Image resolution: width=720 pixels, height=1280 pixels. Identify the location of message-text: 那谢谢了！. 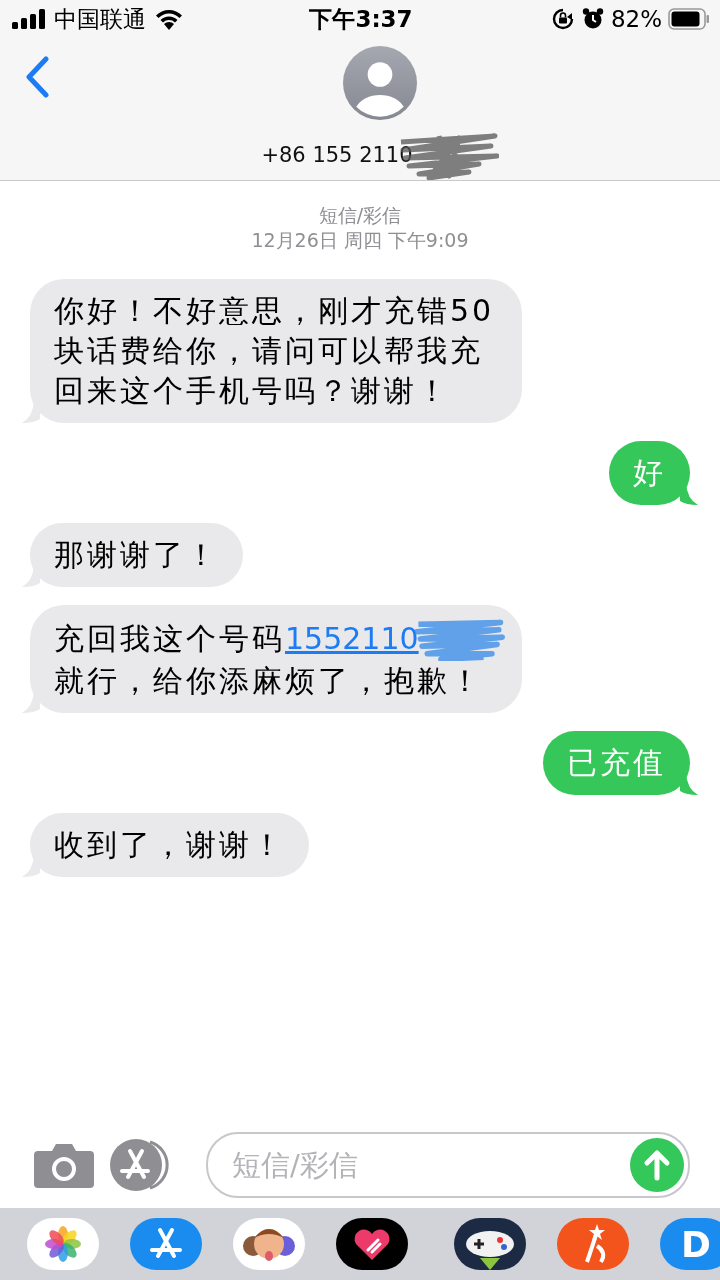
(136, 555).